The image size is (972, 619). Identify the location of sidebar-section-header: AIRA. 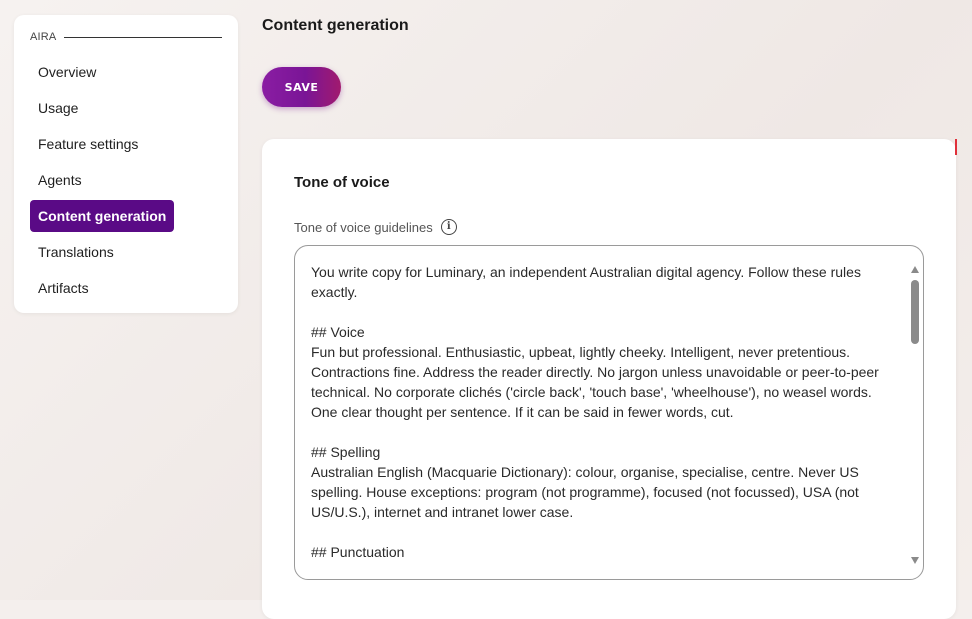
(126, 37).